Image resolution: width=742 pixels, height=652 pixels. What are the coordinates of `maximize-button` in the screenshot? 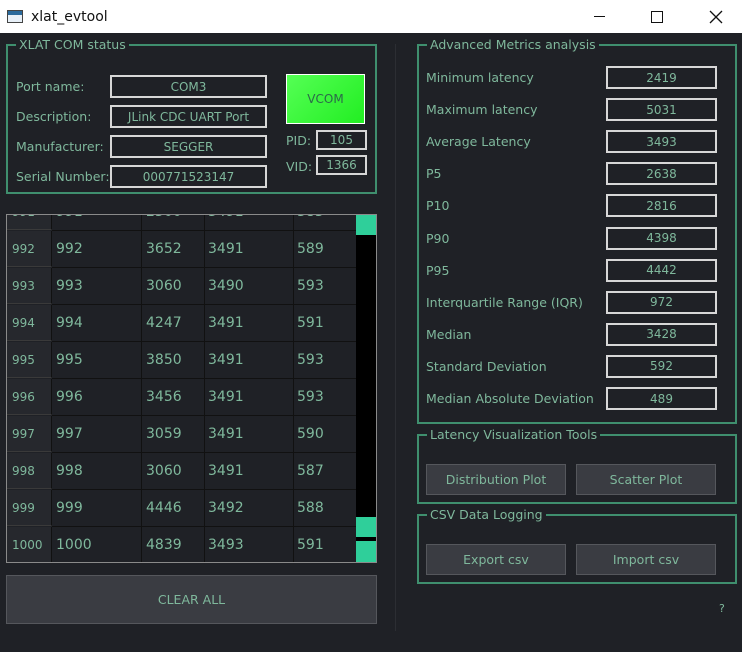 It's located at (657, 16).